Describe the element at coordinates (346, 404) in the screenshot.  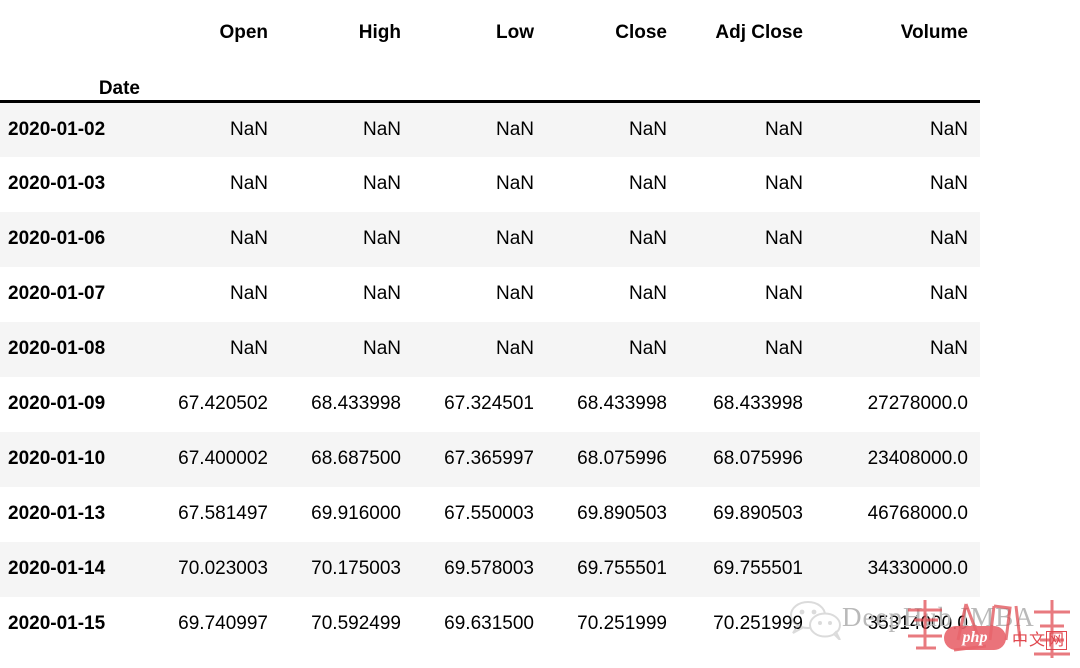
I see `cell-high: 68.433998` at that location.